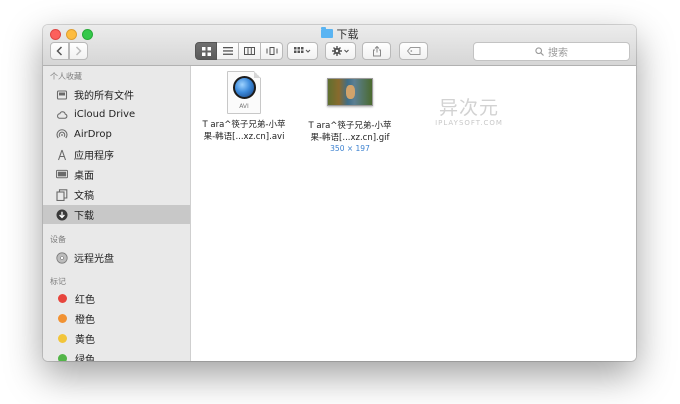 This screenshot has width=680, height=404. What do you see at coordinates (116, 298) in the screenshot?
I see `sidebar-tag-red: 红色` at bounding box center [116, 298].